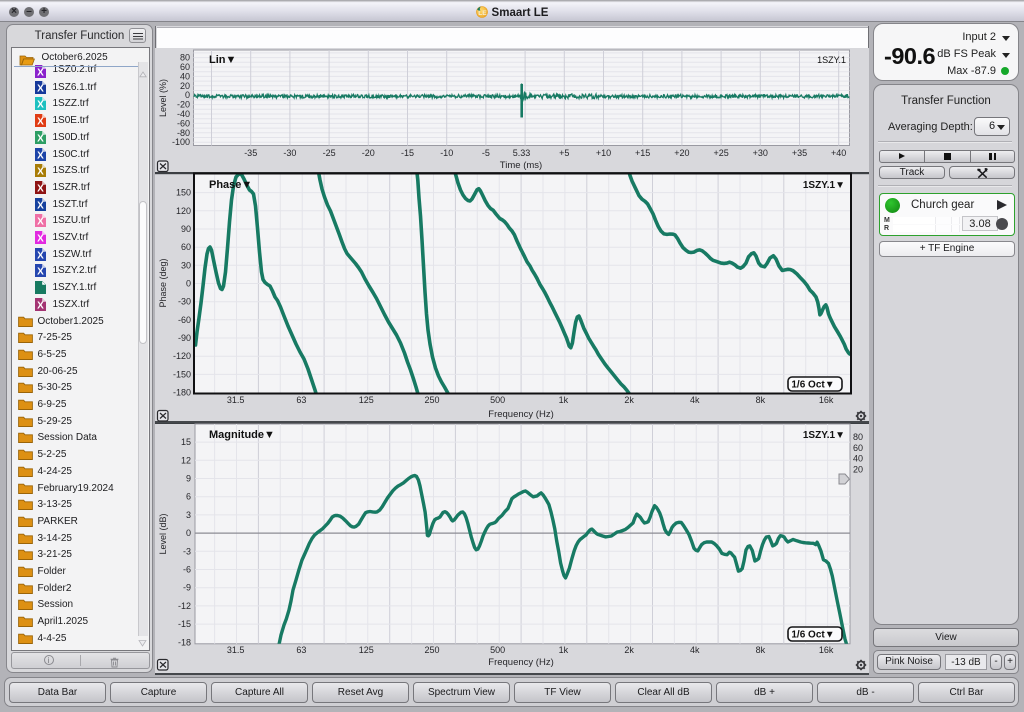 The image size is (1024, 712). What do you see at coordinates (187, 551) in the screenshot?
I see `svg-text: -3` at bounding box center [187, 551].